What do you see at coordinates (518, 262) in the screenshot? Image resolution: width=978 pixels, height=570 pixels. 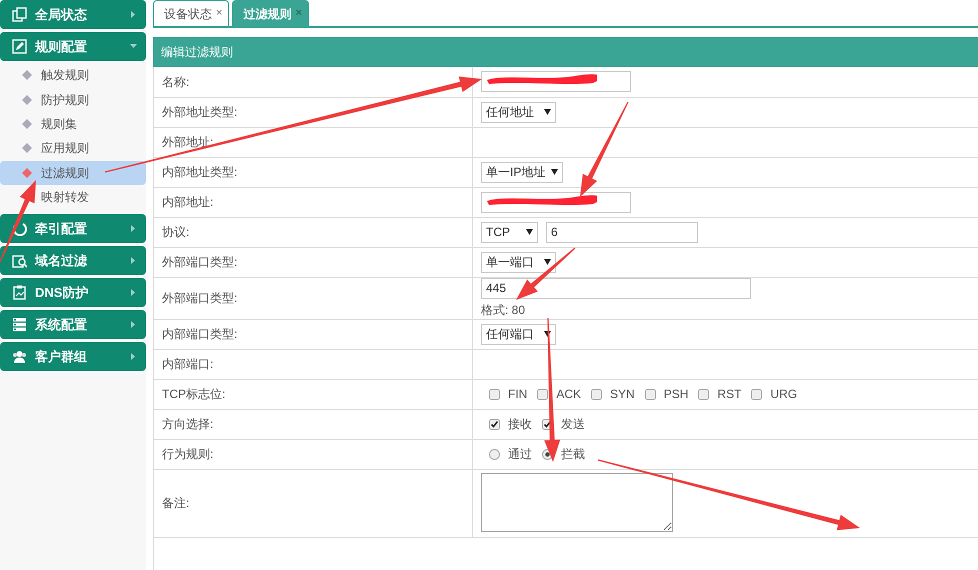 I see `dropdown: 单一端口` at bounding box center [518, 262].